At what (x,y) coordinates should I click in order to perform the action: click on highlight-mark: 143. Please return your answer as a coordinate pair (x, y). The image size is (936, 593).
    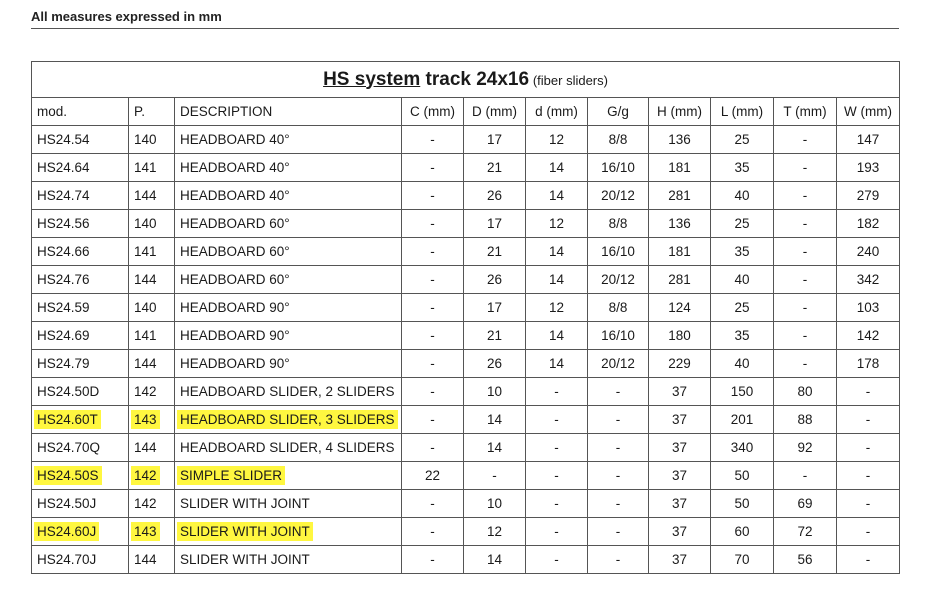
    Looking at the image, I should click on (145, 531).